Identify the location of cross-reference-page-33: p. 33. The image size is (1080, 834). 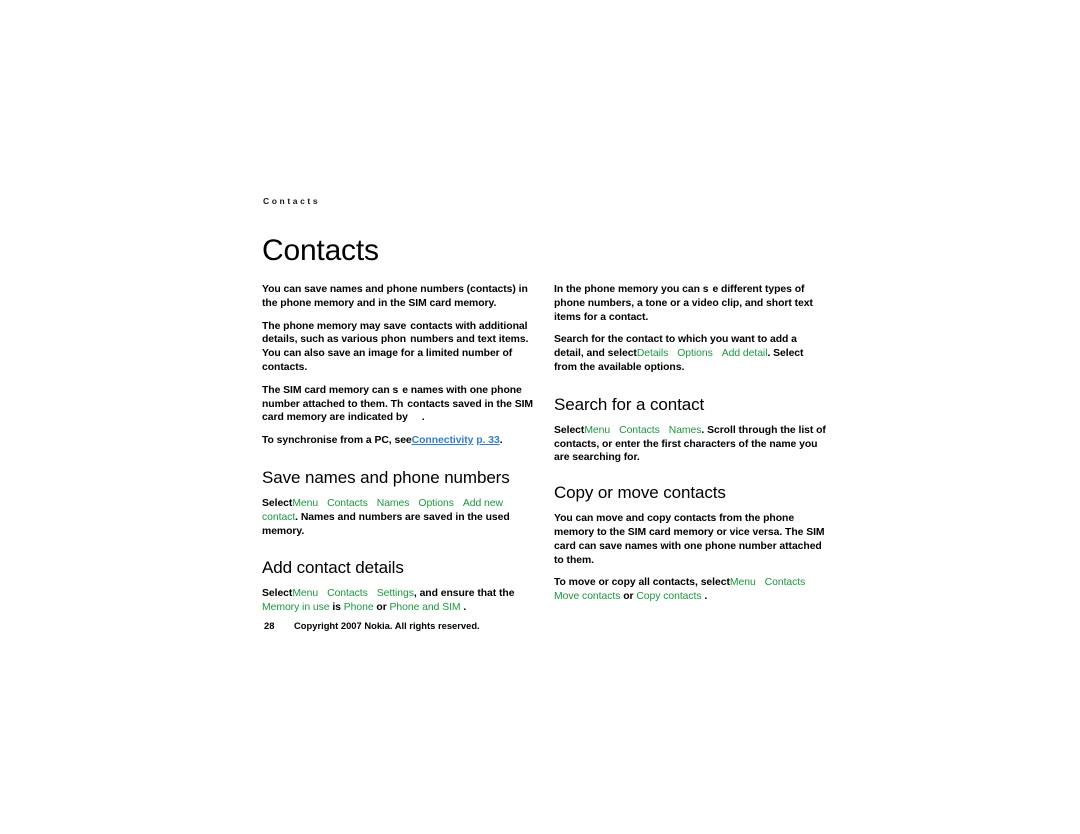
(487, 440).